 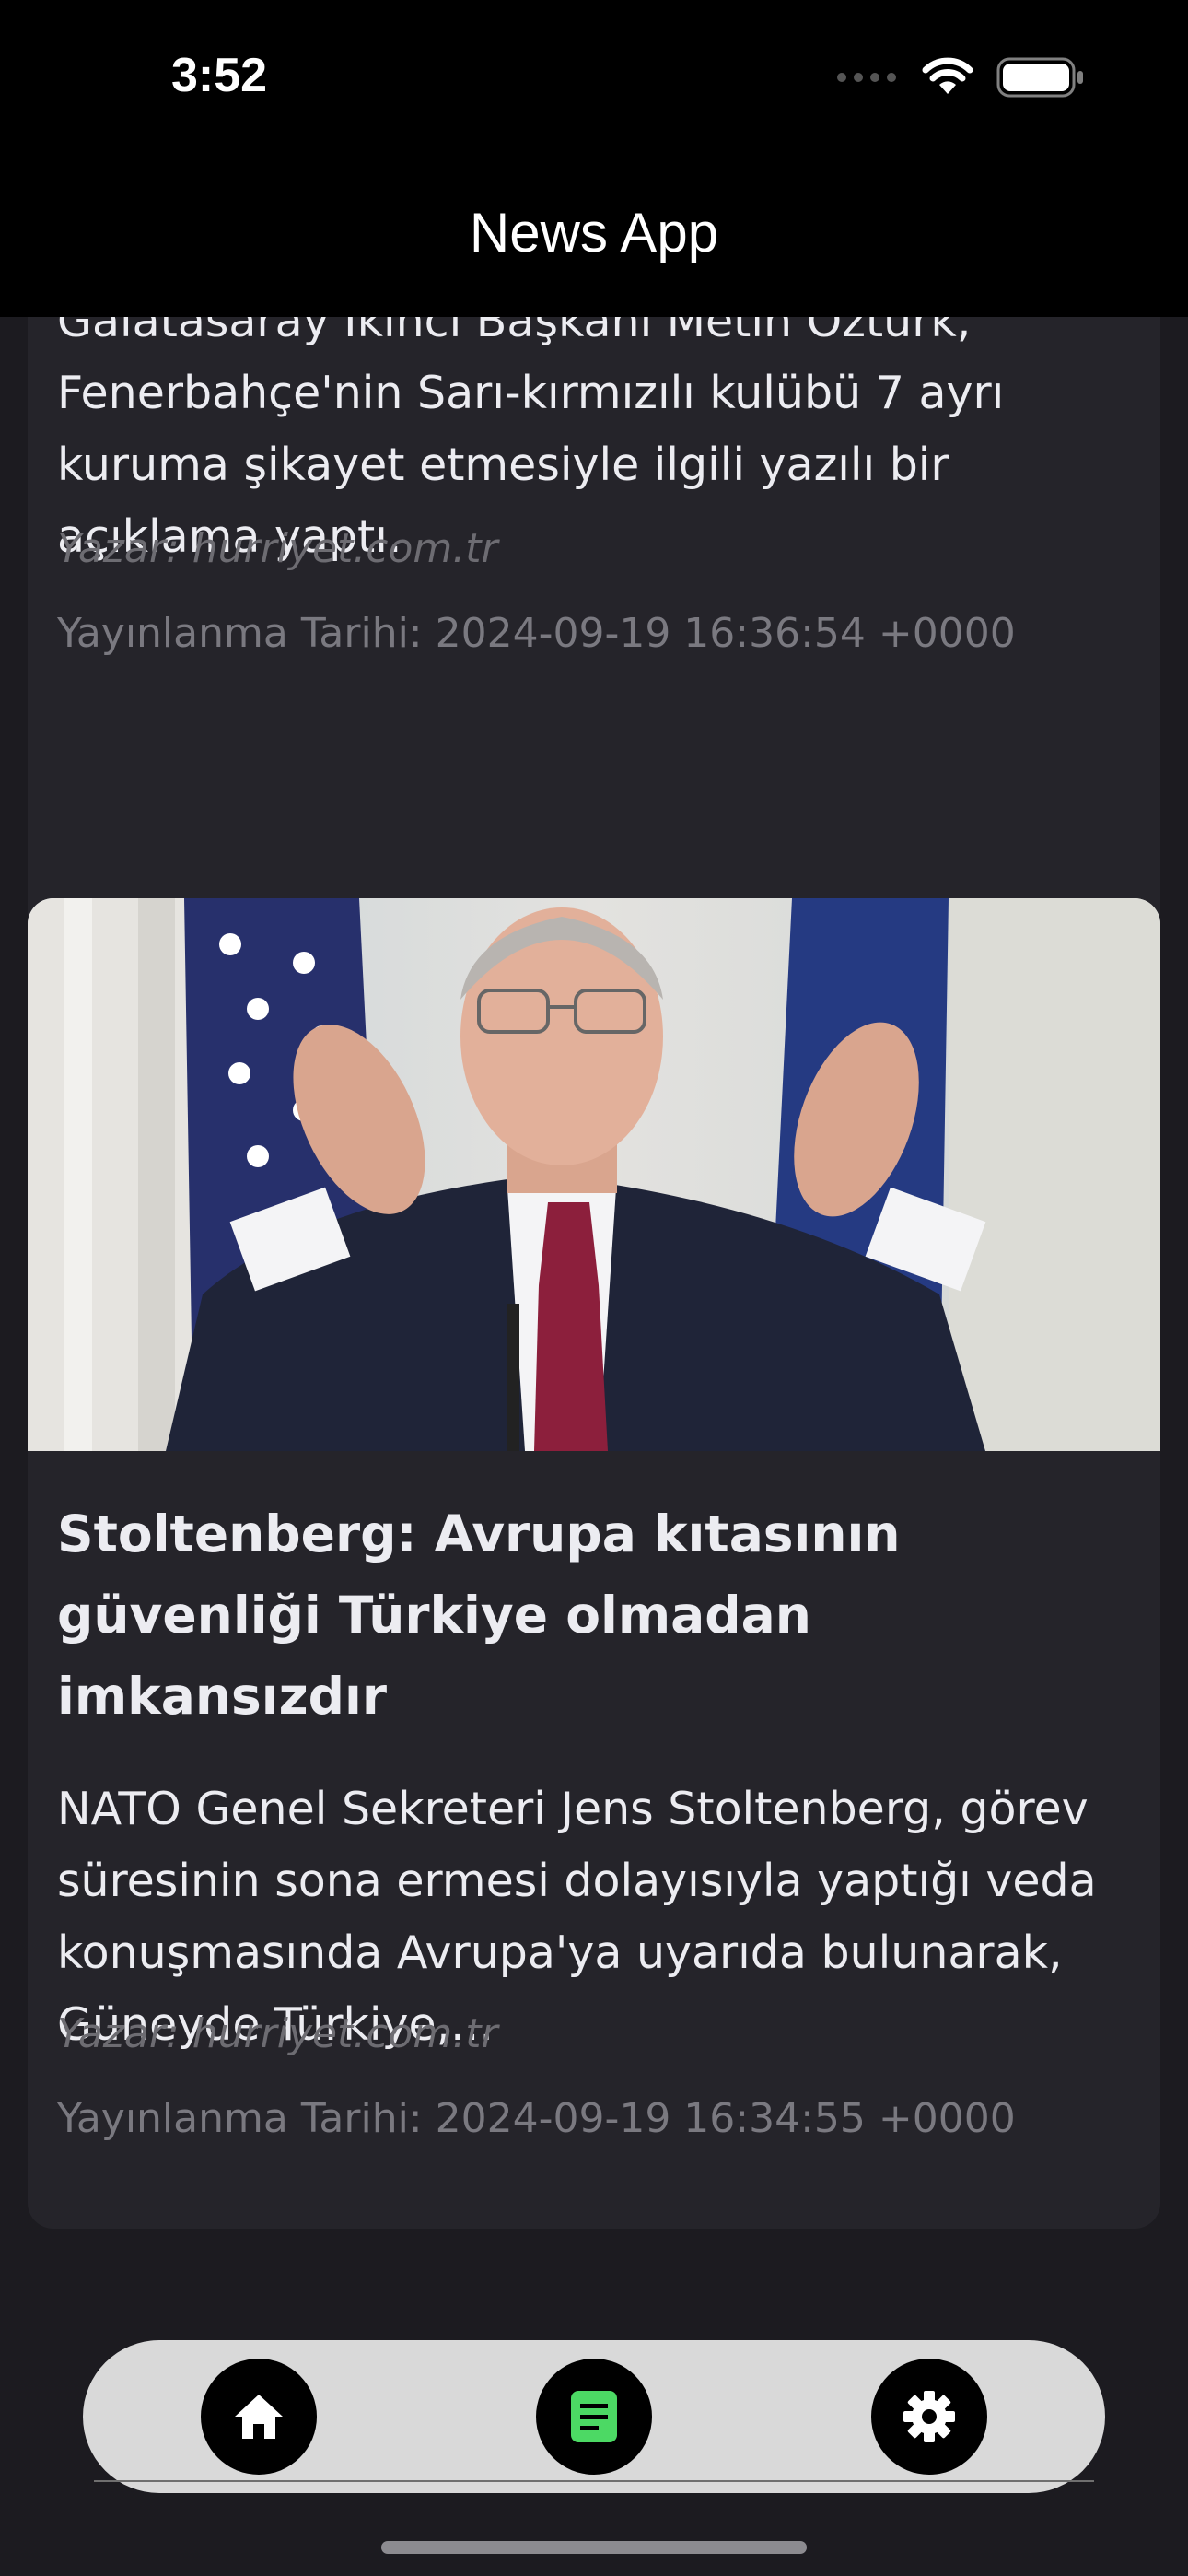 I want to click on wifi-icon, so click(x=948, y=75).